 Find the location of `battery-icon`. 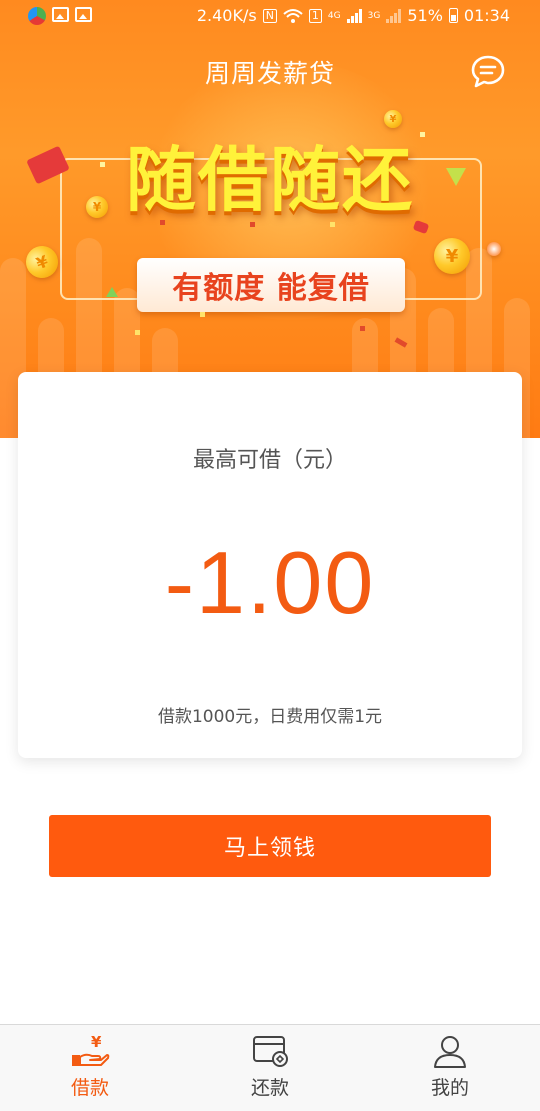

battery-icon is located at coordinates (453, 15).